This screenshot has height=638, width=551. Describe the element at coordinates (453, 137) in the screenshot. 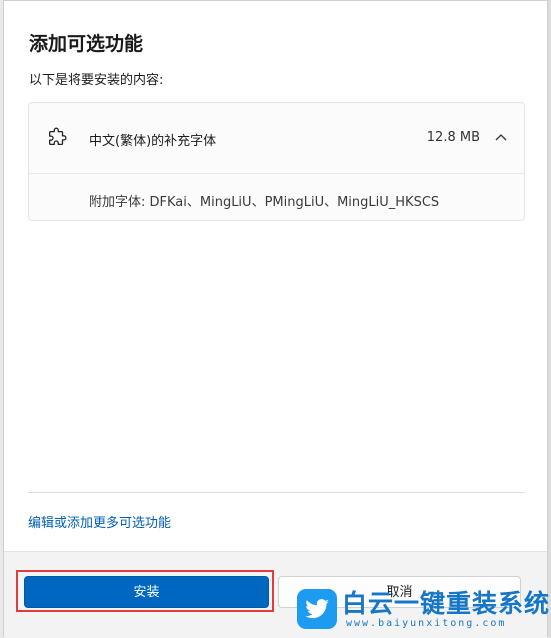

I see `feature-size: 12.8 MB` at that location.